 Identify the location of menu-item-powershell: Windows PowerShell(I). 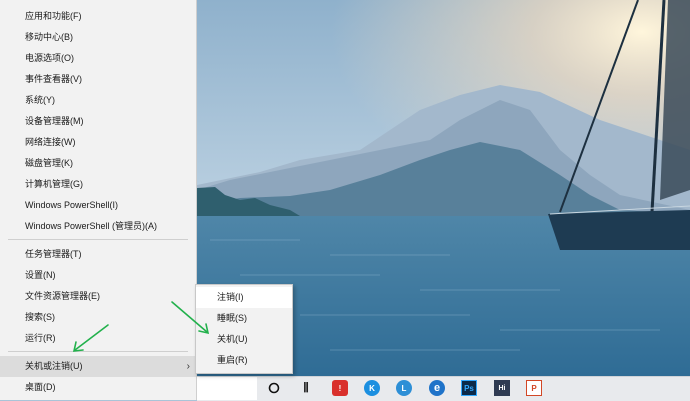
(98, 205).